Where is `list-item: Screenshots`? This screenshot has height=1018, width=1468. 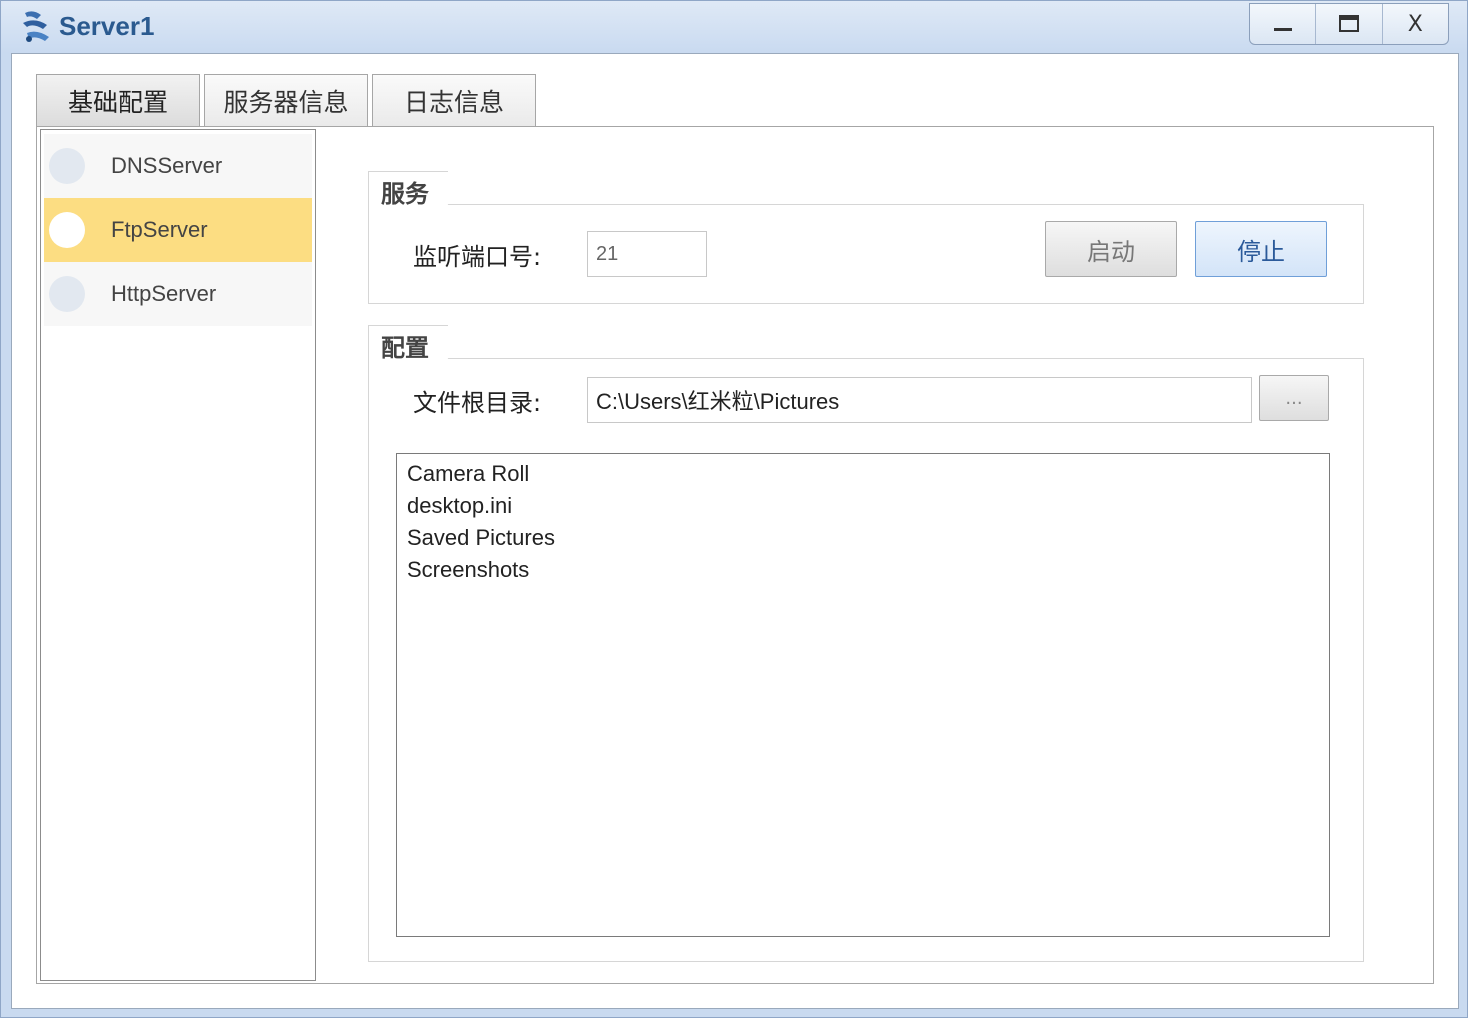
list-item: Screenshots is located at coordinates (863, 570).